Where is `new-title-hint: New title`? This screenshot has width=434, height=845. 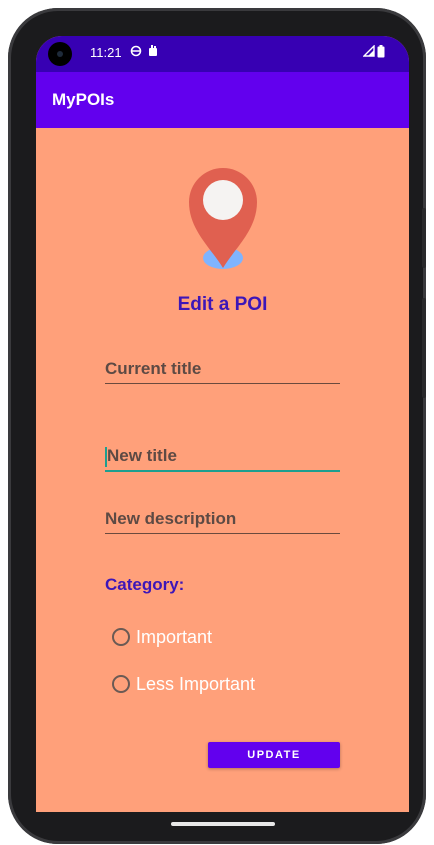
new-title-hint: New title is located at coordinates (142, 455).